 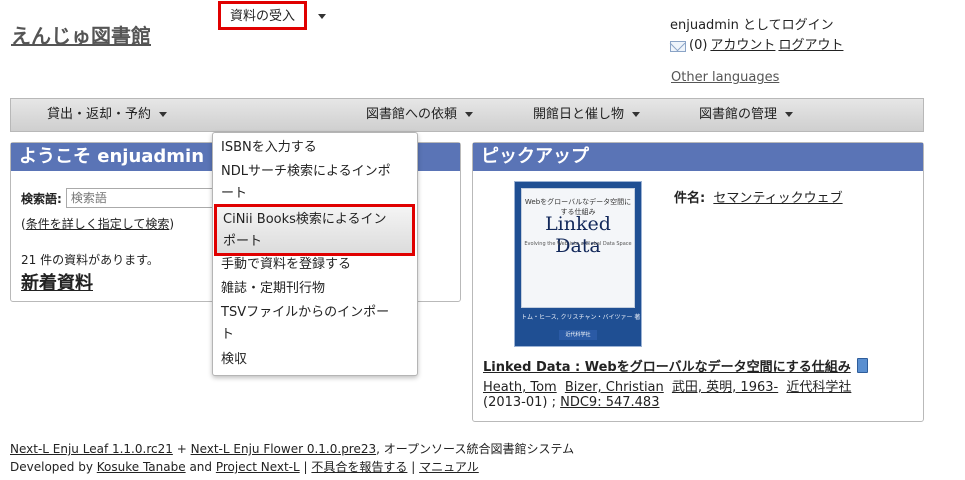 What do you see at coordinates (90, 260) in the screenshot?
I see `item-count-text: 21 件の資料があります。` at bounding box center [90, 260].